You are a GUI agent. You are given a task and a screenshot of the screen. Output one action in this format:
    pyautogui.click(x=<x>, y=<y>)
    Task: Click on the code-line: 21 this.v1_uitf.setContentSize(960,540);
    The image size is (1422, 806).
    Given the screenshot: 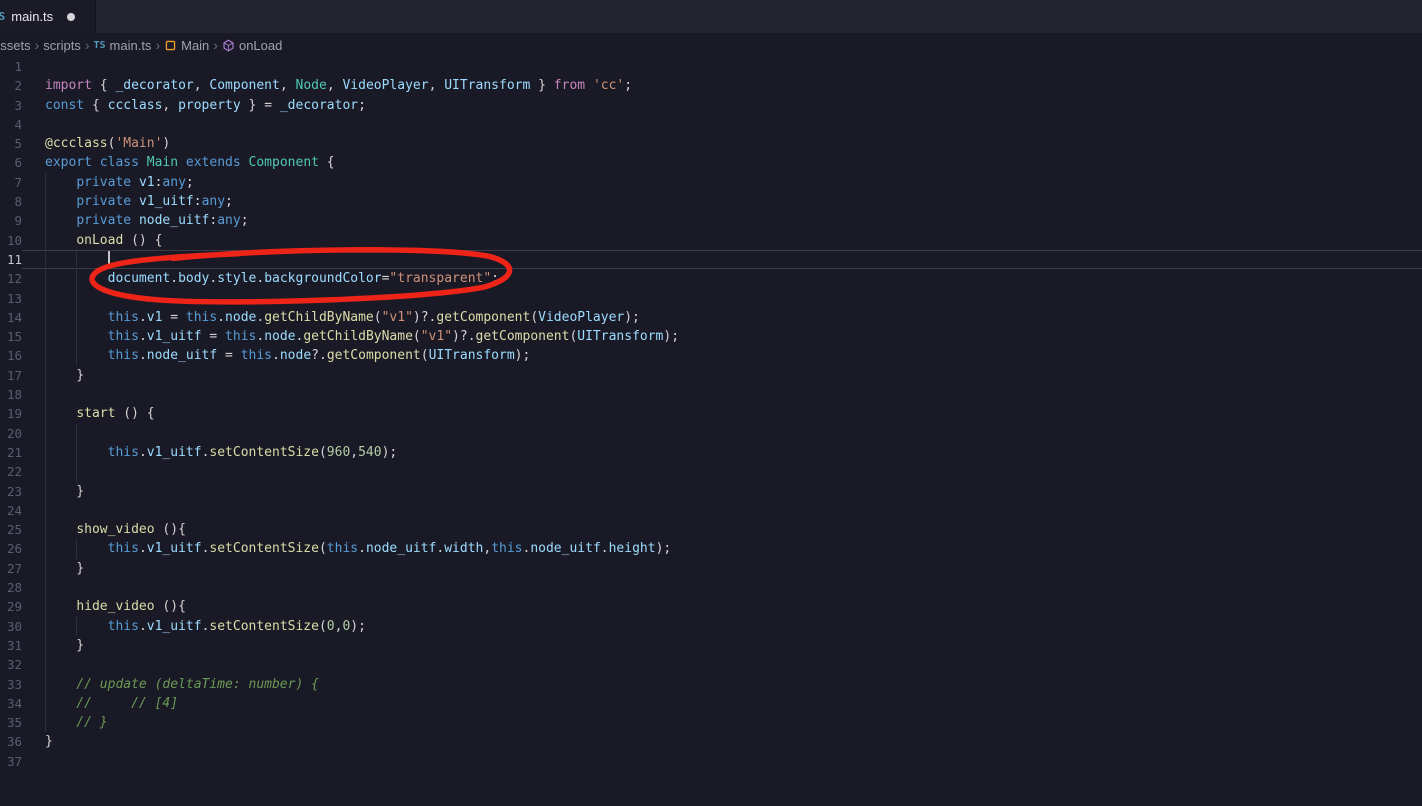 What is the action you would take?
    pyautogui.click(x=711, y=452)
    